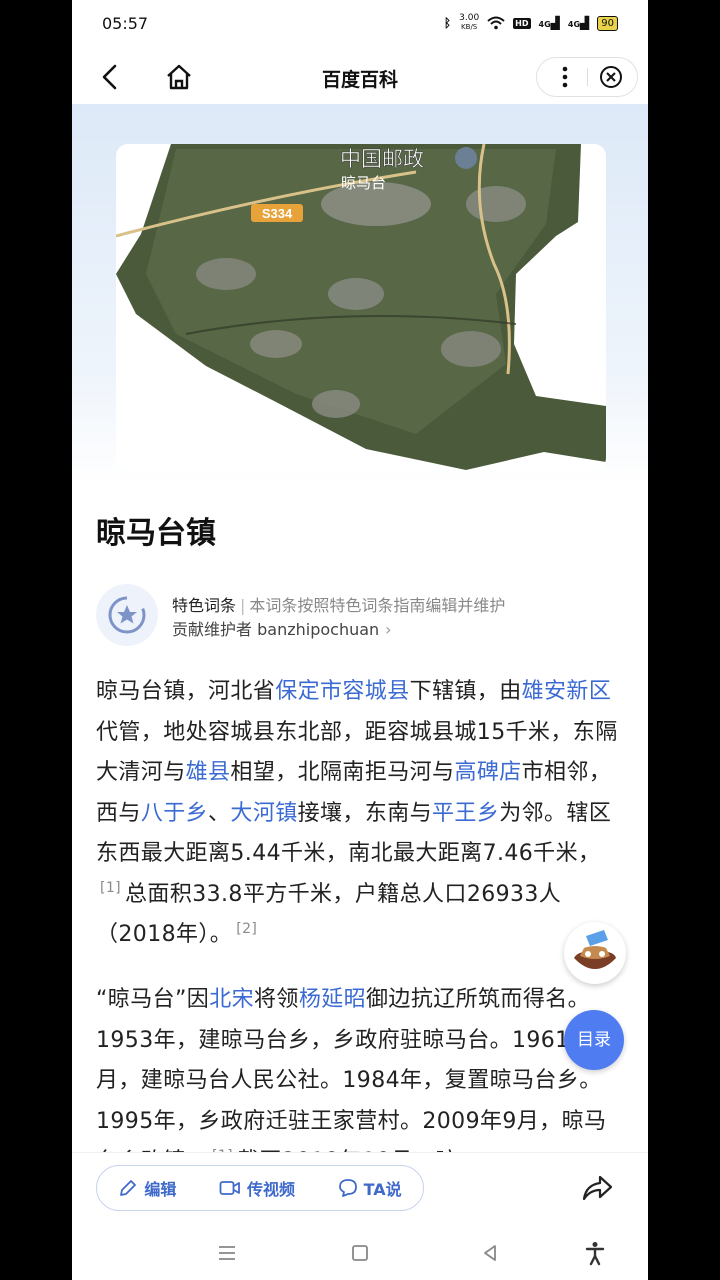  Describe the element at coordinates (276, 999) in the screenshot. I see `paragraph-text: 将领` at that location.